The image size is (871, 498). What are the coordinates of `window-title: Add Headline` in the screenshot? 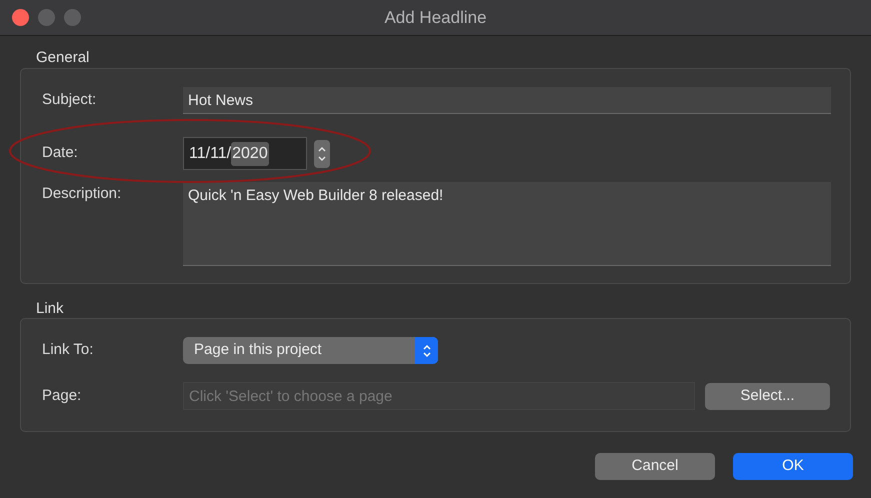 It's located at (435, 17).